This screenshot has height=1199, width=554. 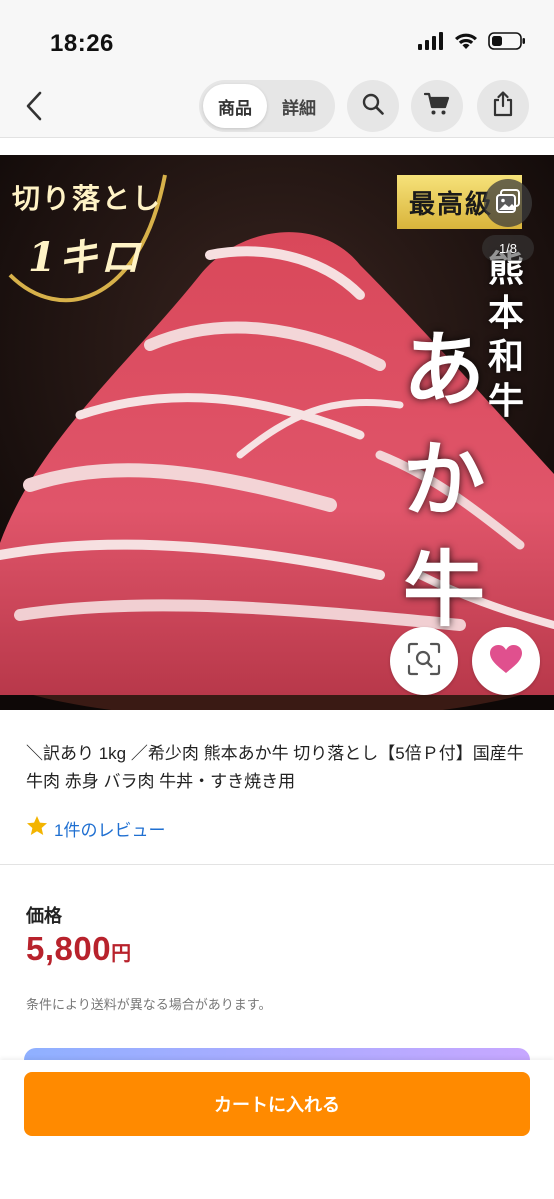 What do you see at coordinates (277, 864) in the screenshot?
I see `section-divider` at bounding box center [277, 864].